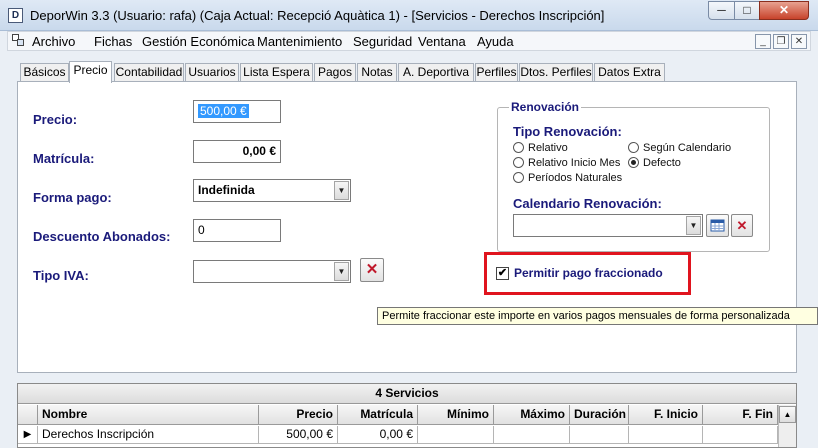  What do you see at coordinates (226, 190) in the screenshot?
I see `forma-pago-value: Indefinida` at bounding box center [226, 190].